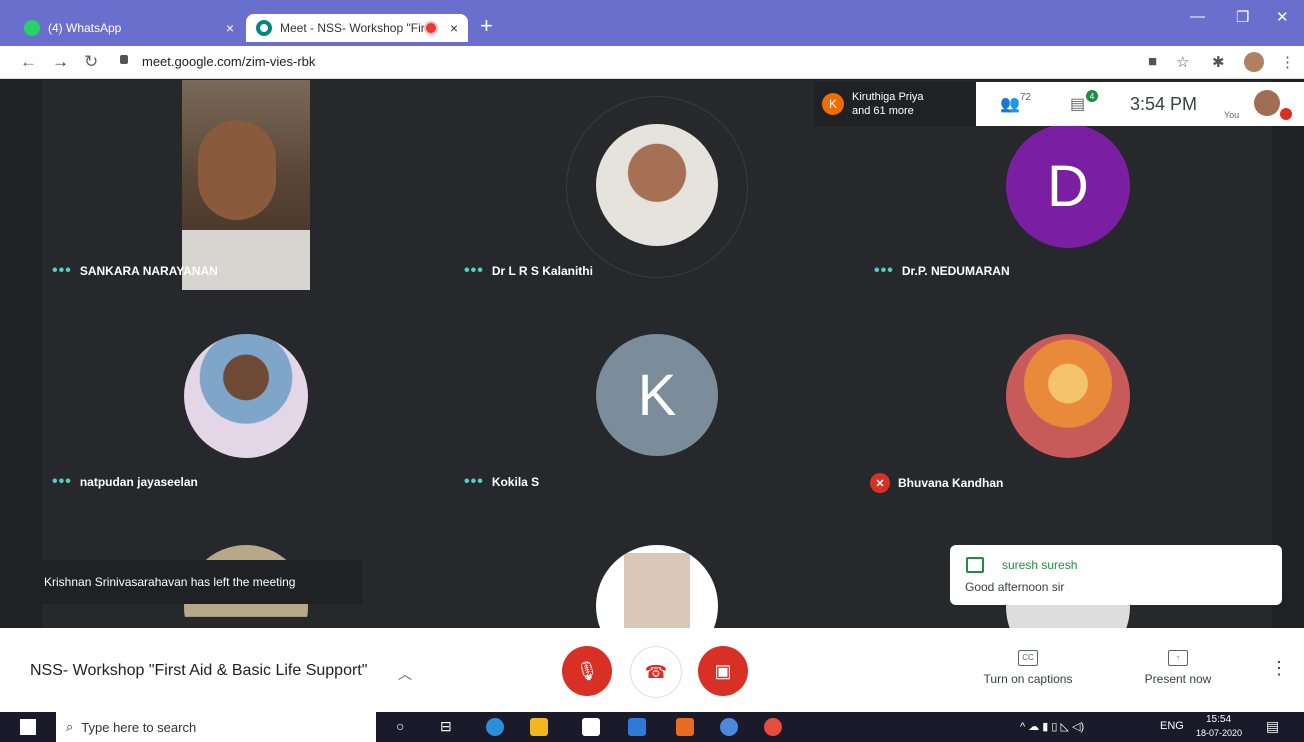 The image size is (1304, 742). What do you see at coordinates (880, 483) in the screenshot?
I see `mic-off-icon: ✕` at bounding box center [880, 483].